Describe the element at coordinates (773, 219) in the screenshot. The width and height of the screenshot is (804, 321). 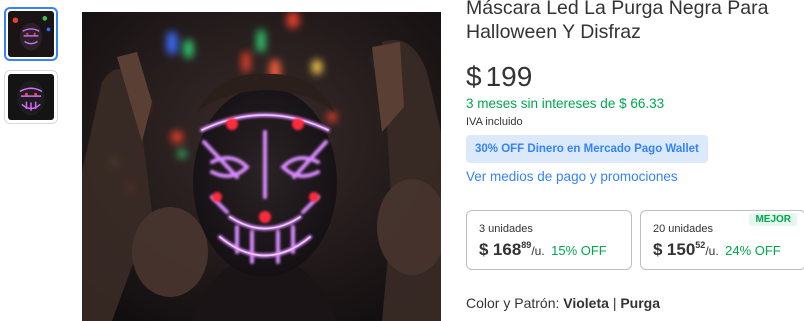
I see `best-value-badge: MEJOR` at that location.